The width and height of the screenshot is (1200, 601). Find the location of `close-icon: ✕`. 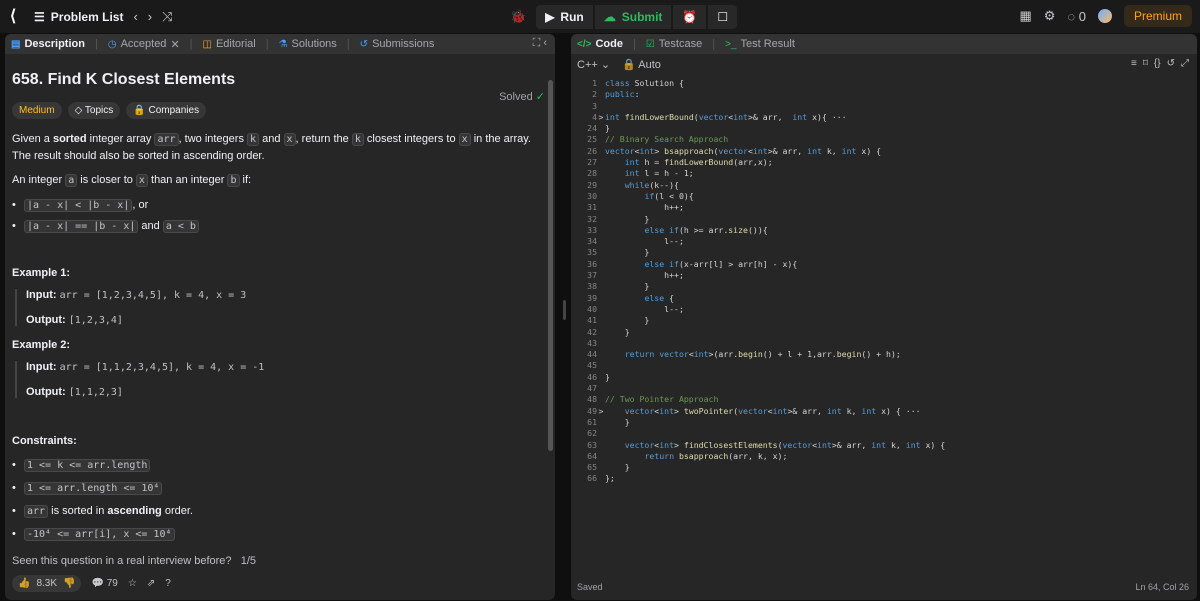

close-icon: ✕ is located at coordinates (174, 44).